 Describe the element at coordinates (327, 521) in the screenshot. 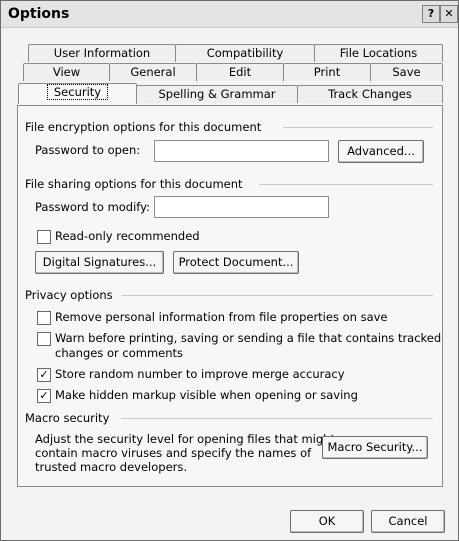

I see `ok-button: OK` at that location.